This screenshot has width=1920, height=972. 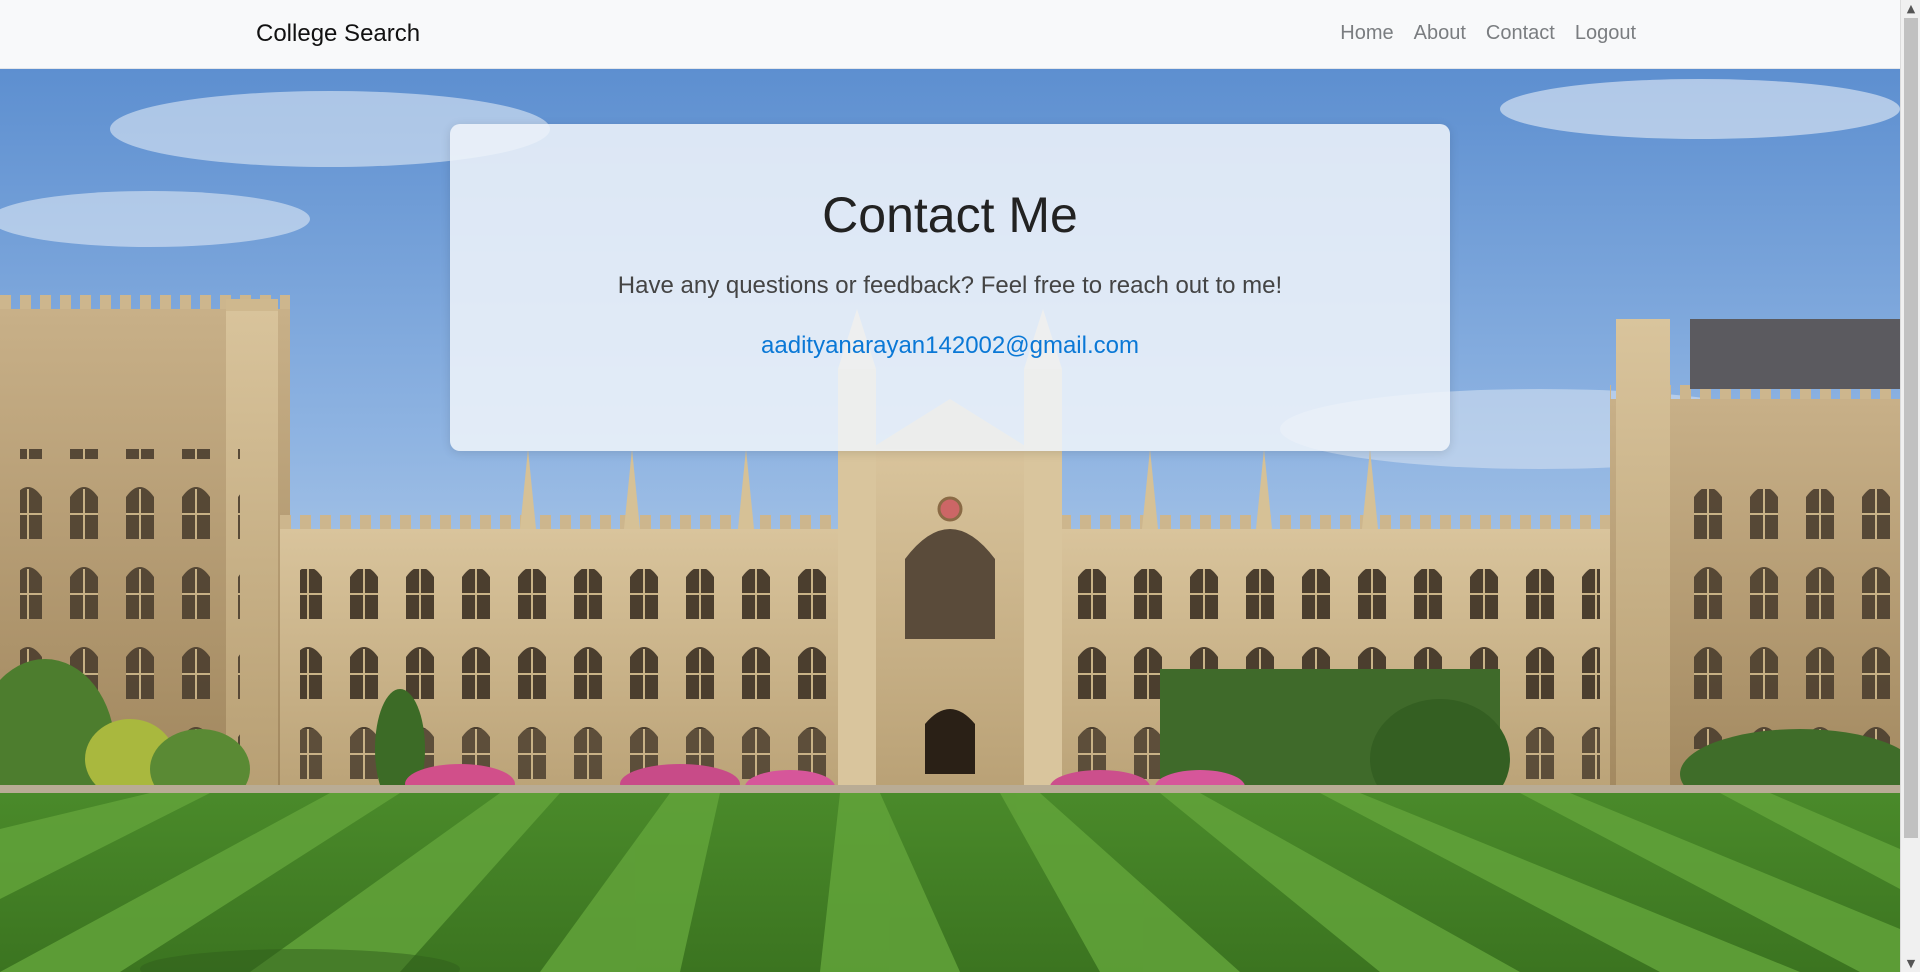 What do you see at coordinates (1520, 33) in the screenshot?
I see `nav-link-contact: Contact` at bounding box center [1520, 33].